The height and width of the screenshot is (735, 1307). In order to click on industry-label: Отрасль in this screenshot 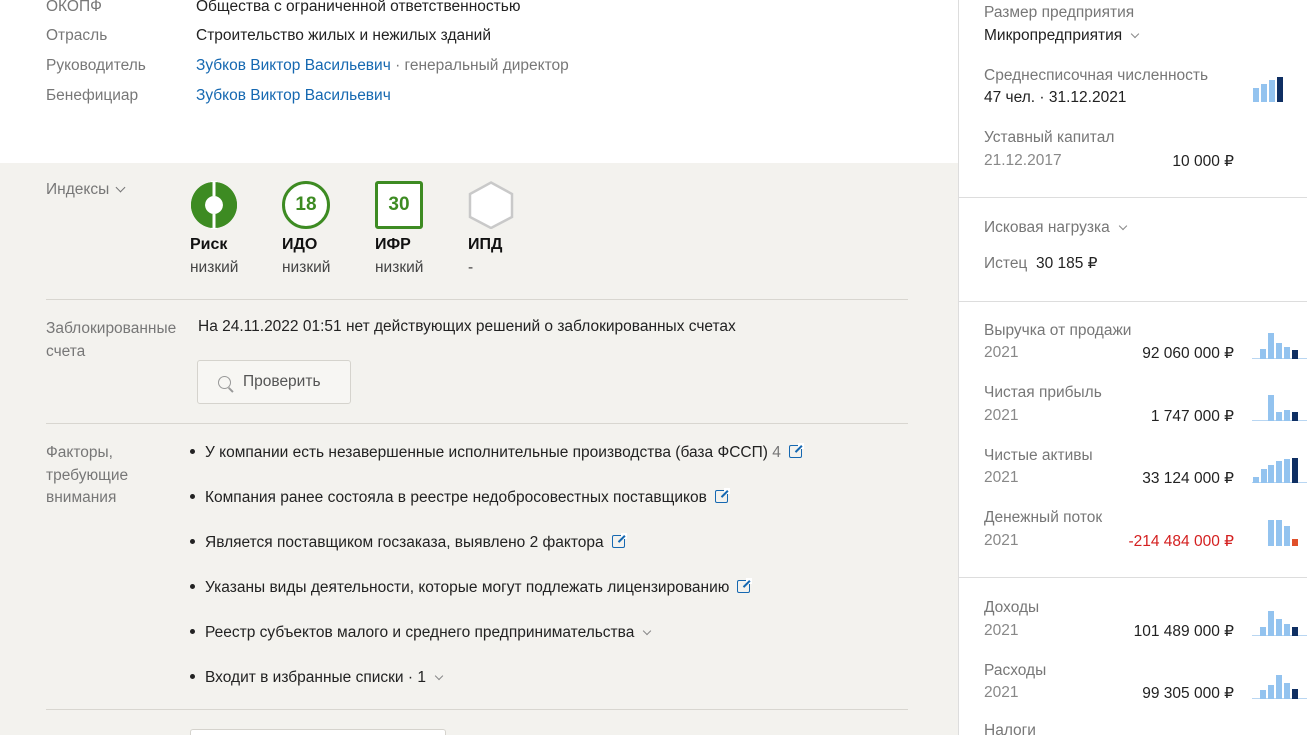, I will do `click(77, 35)`.